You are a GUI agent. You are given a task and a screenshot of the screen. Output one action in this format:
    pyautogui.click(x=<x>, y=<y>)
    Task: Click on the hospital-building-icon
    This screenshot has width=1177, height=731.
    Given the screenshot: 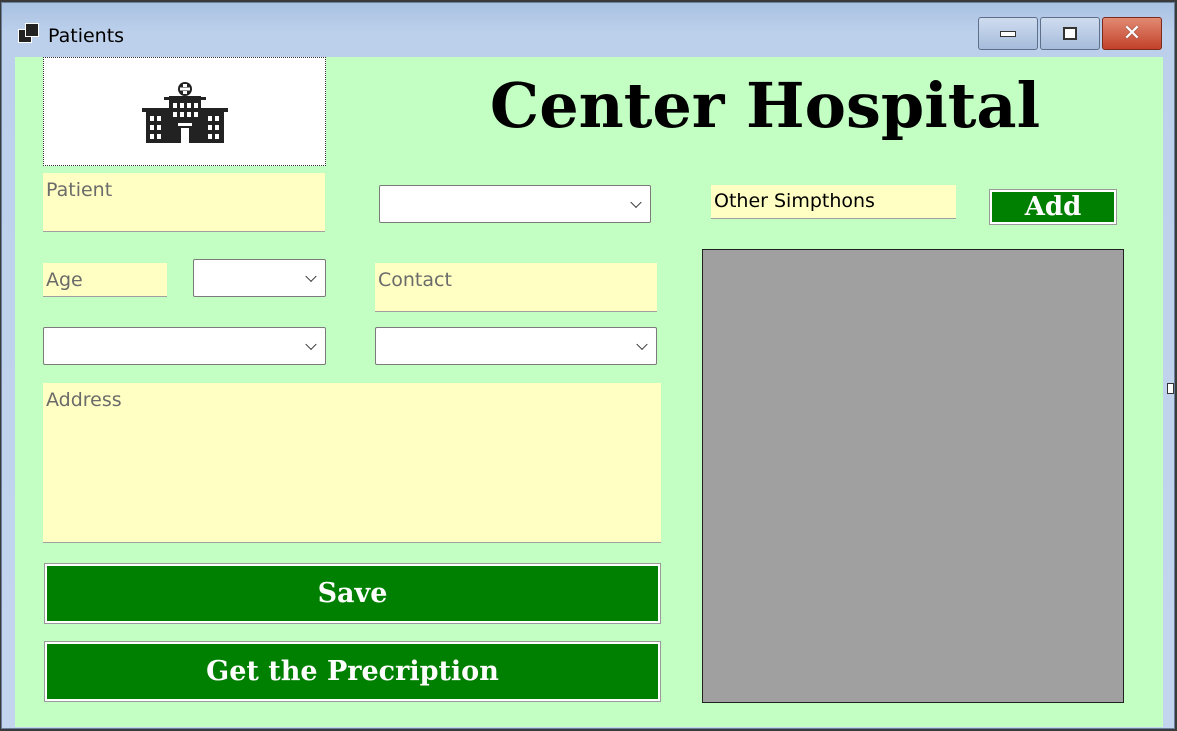 What is the action you would take?
    pyautogui.click(x=184, y=112)
    